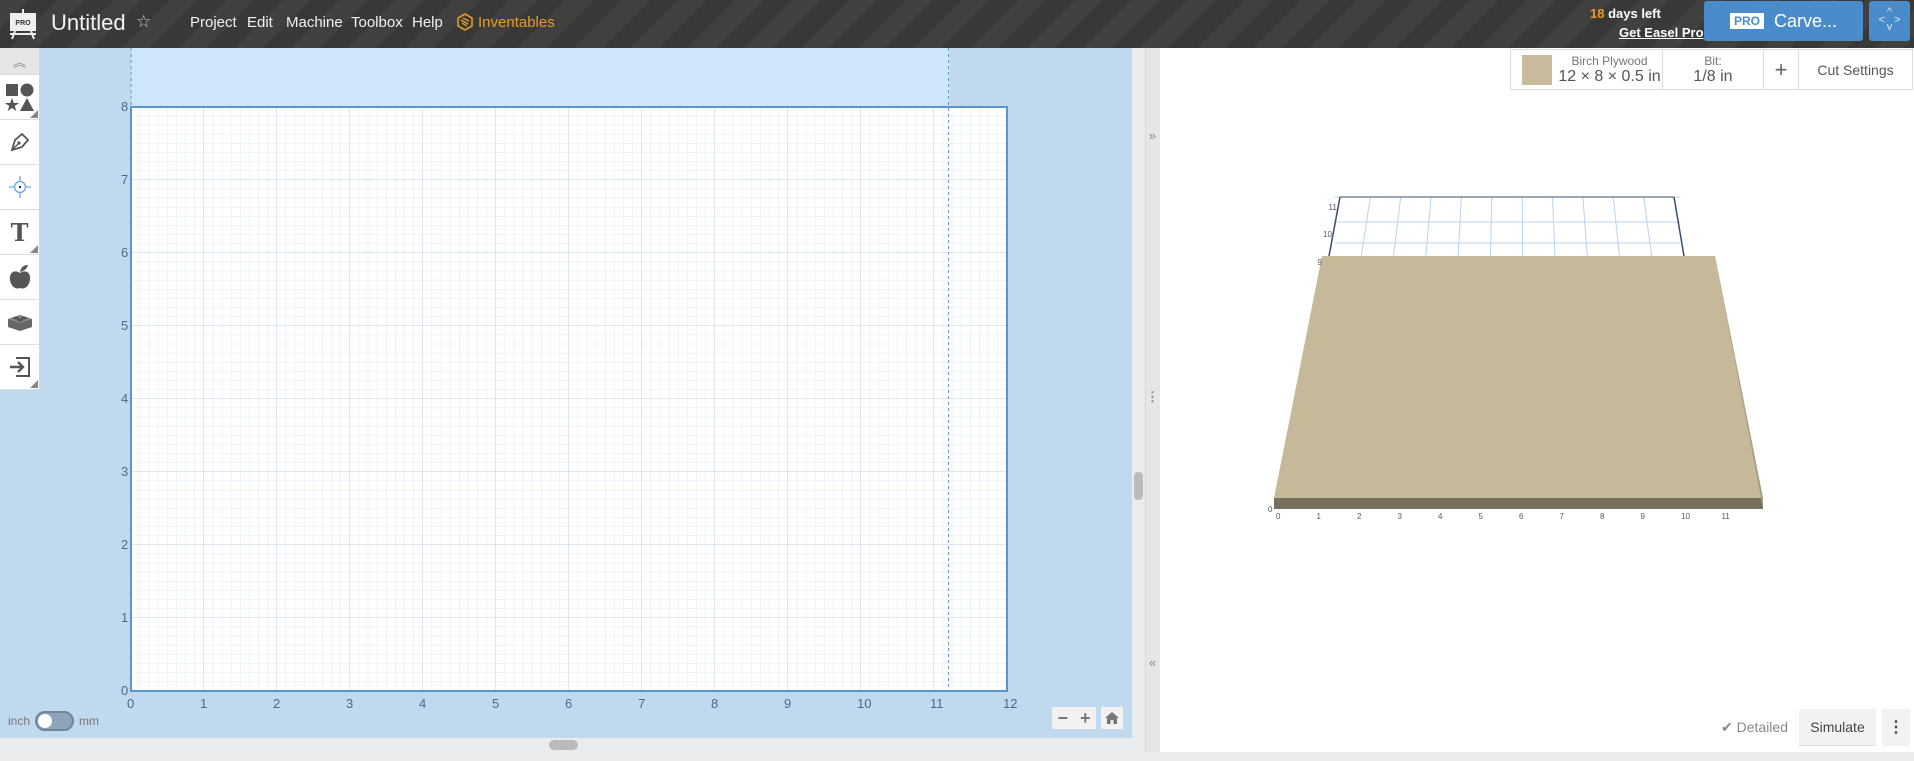 The height and width of the screenshot is (761, 1914). Describe the element at coordinates (277, 703) in the screenshot. I see `x-axis-tick: 2` at that location.